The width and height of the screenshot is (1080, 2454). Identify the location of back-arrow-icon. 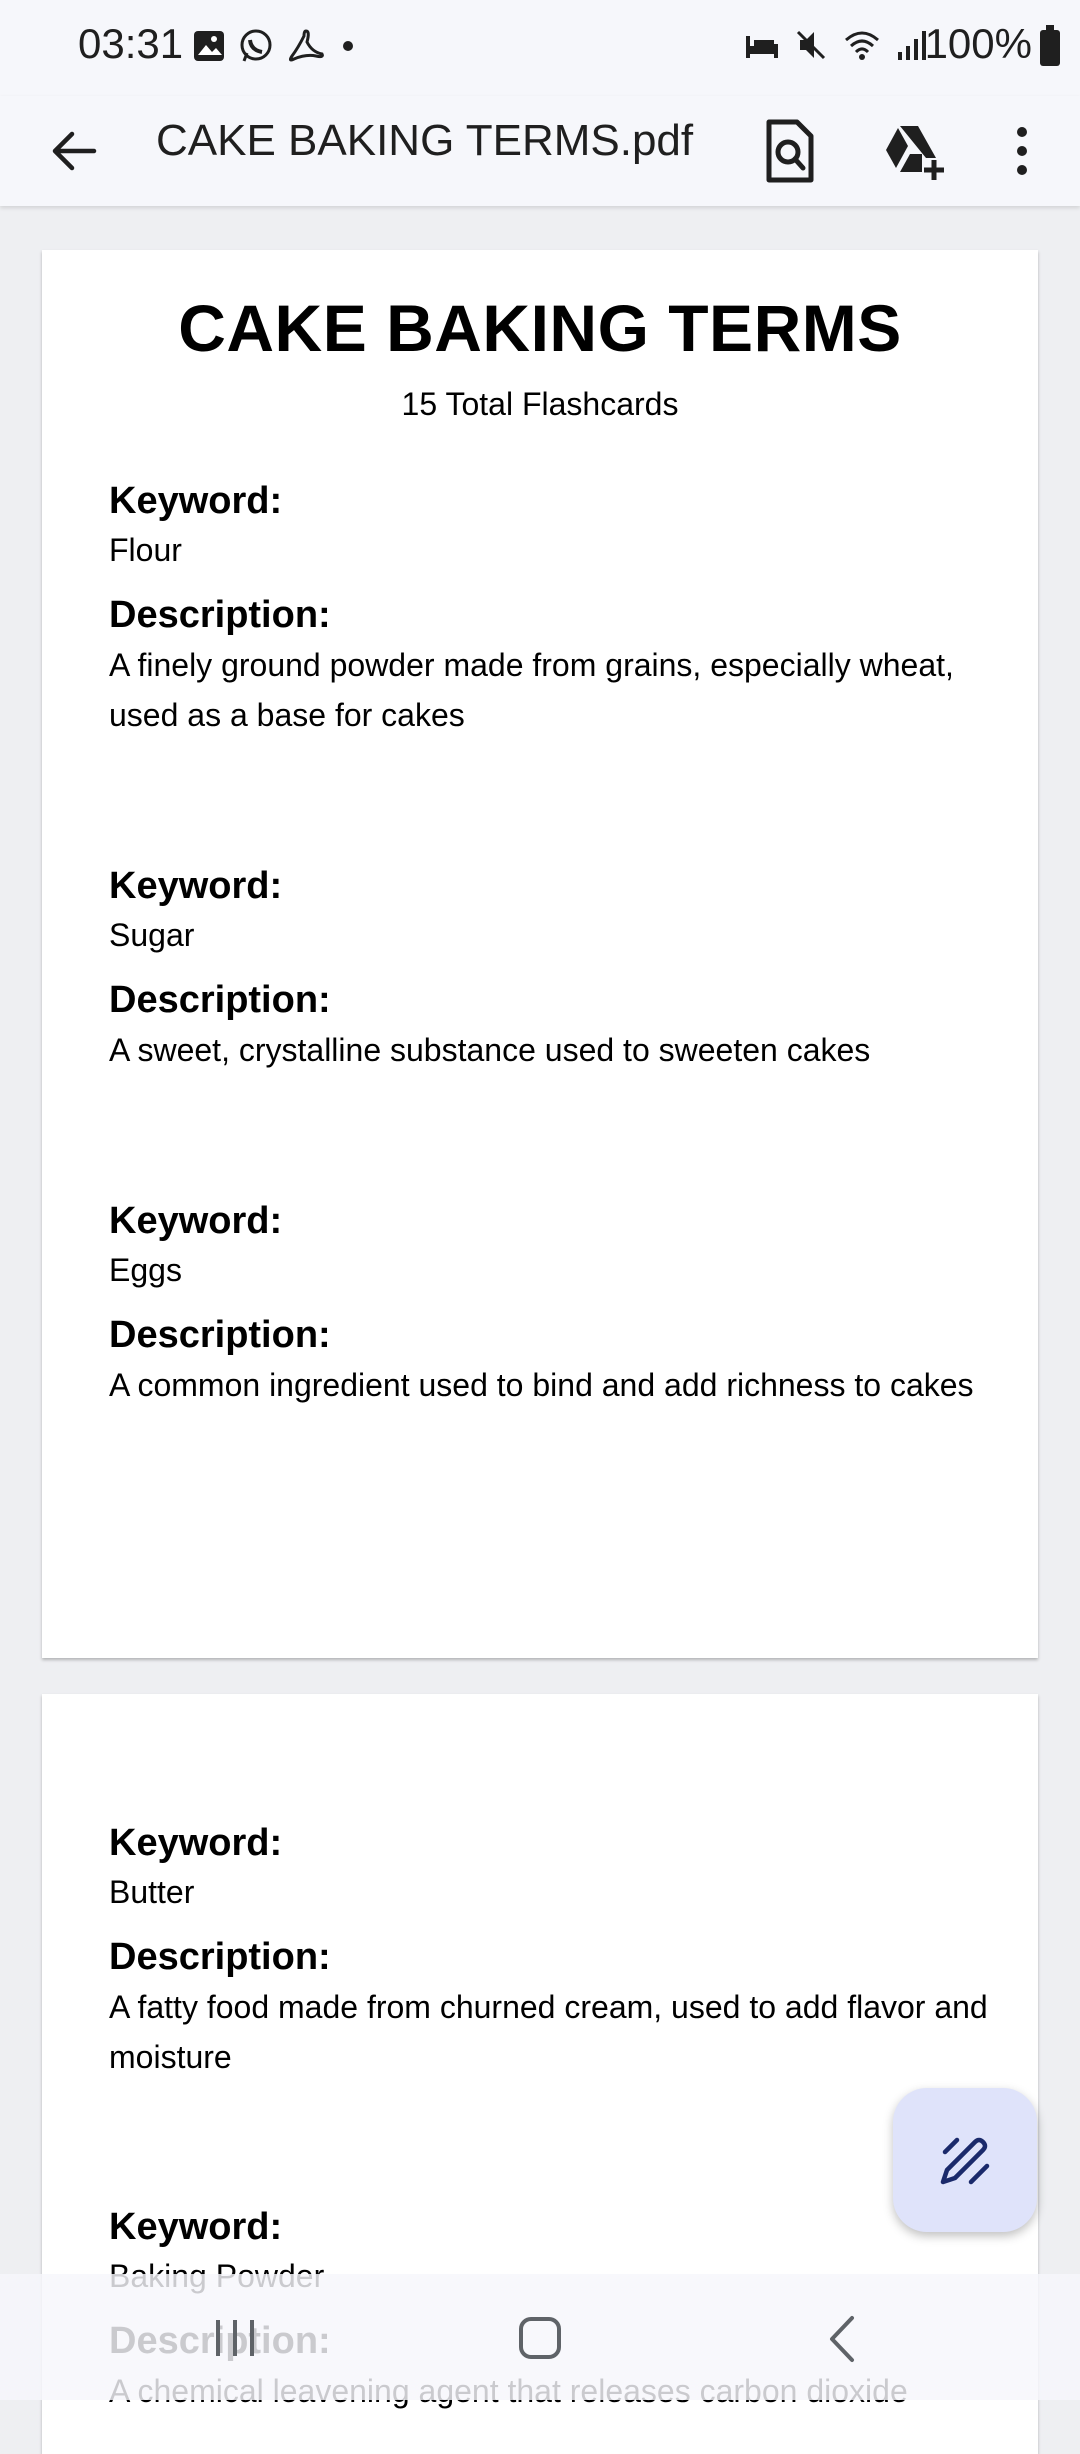
(74, 151).